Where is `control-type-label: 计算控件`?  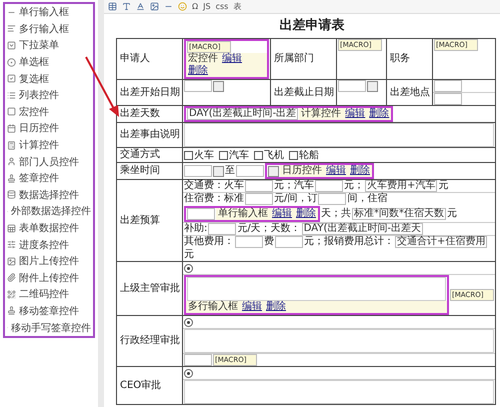 control-type-label: 计算控件 is located at coordinates (321, 114).